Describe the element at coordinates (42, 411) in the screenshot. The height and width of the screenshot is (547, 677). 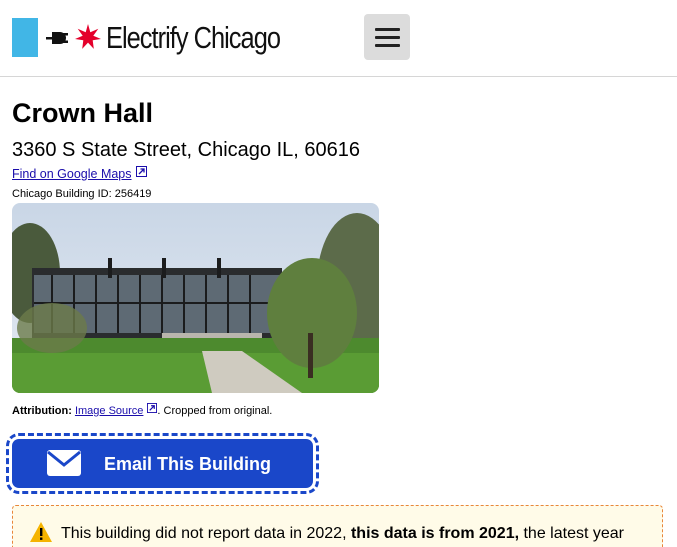
I see `attribution-label: Attribution:` at that location.